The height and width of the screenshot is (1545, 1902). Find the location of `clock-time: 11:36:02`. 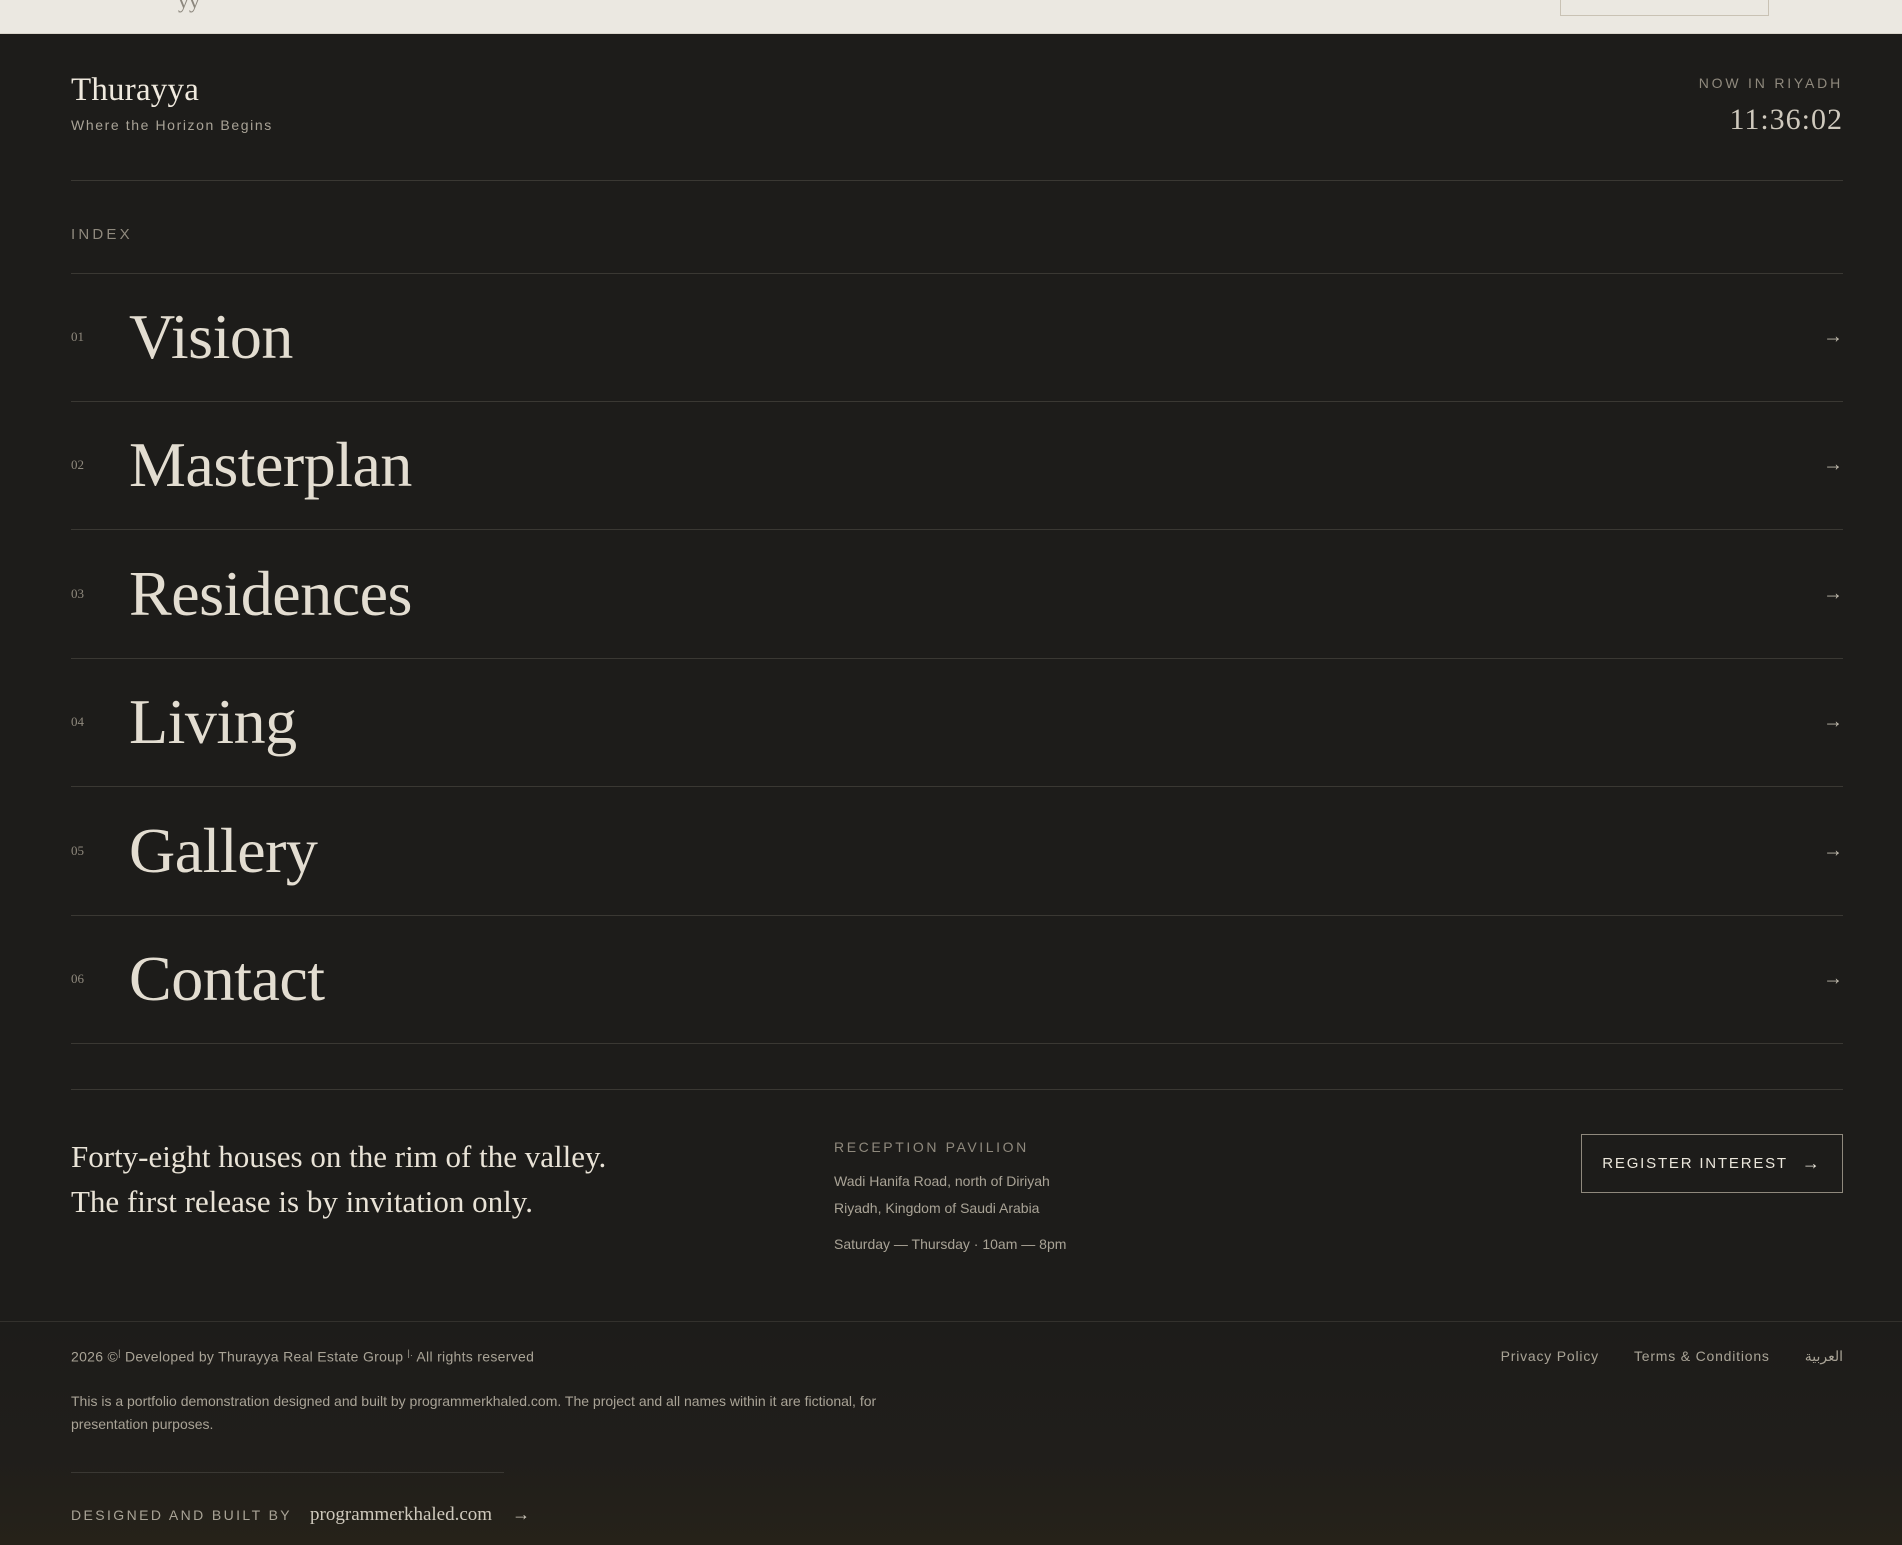

clock-time: 11:36:02 is located at coordinates (1786, 119).